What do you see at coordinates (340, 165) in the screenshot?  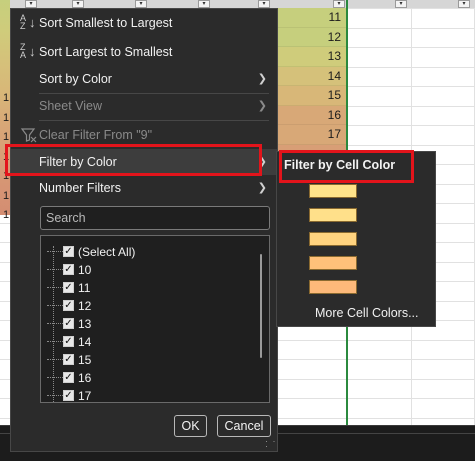 I see `submenu-title: Filter by Cell Color` at bounding box center [340, 165].